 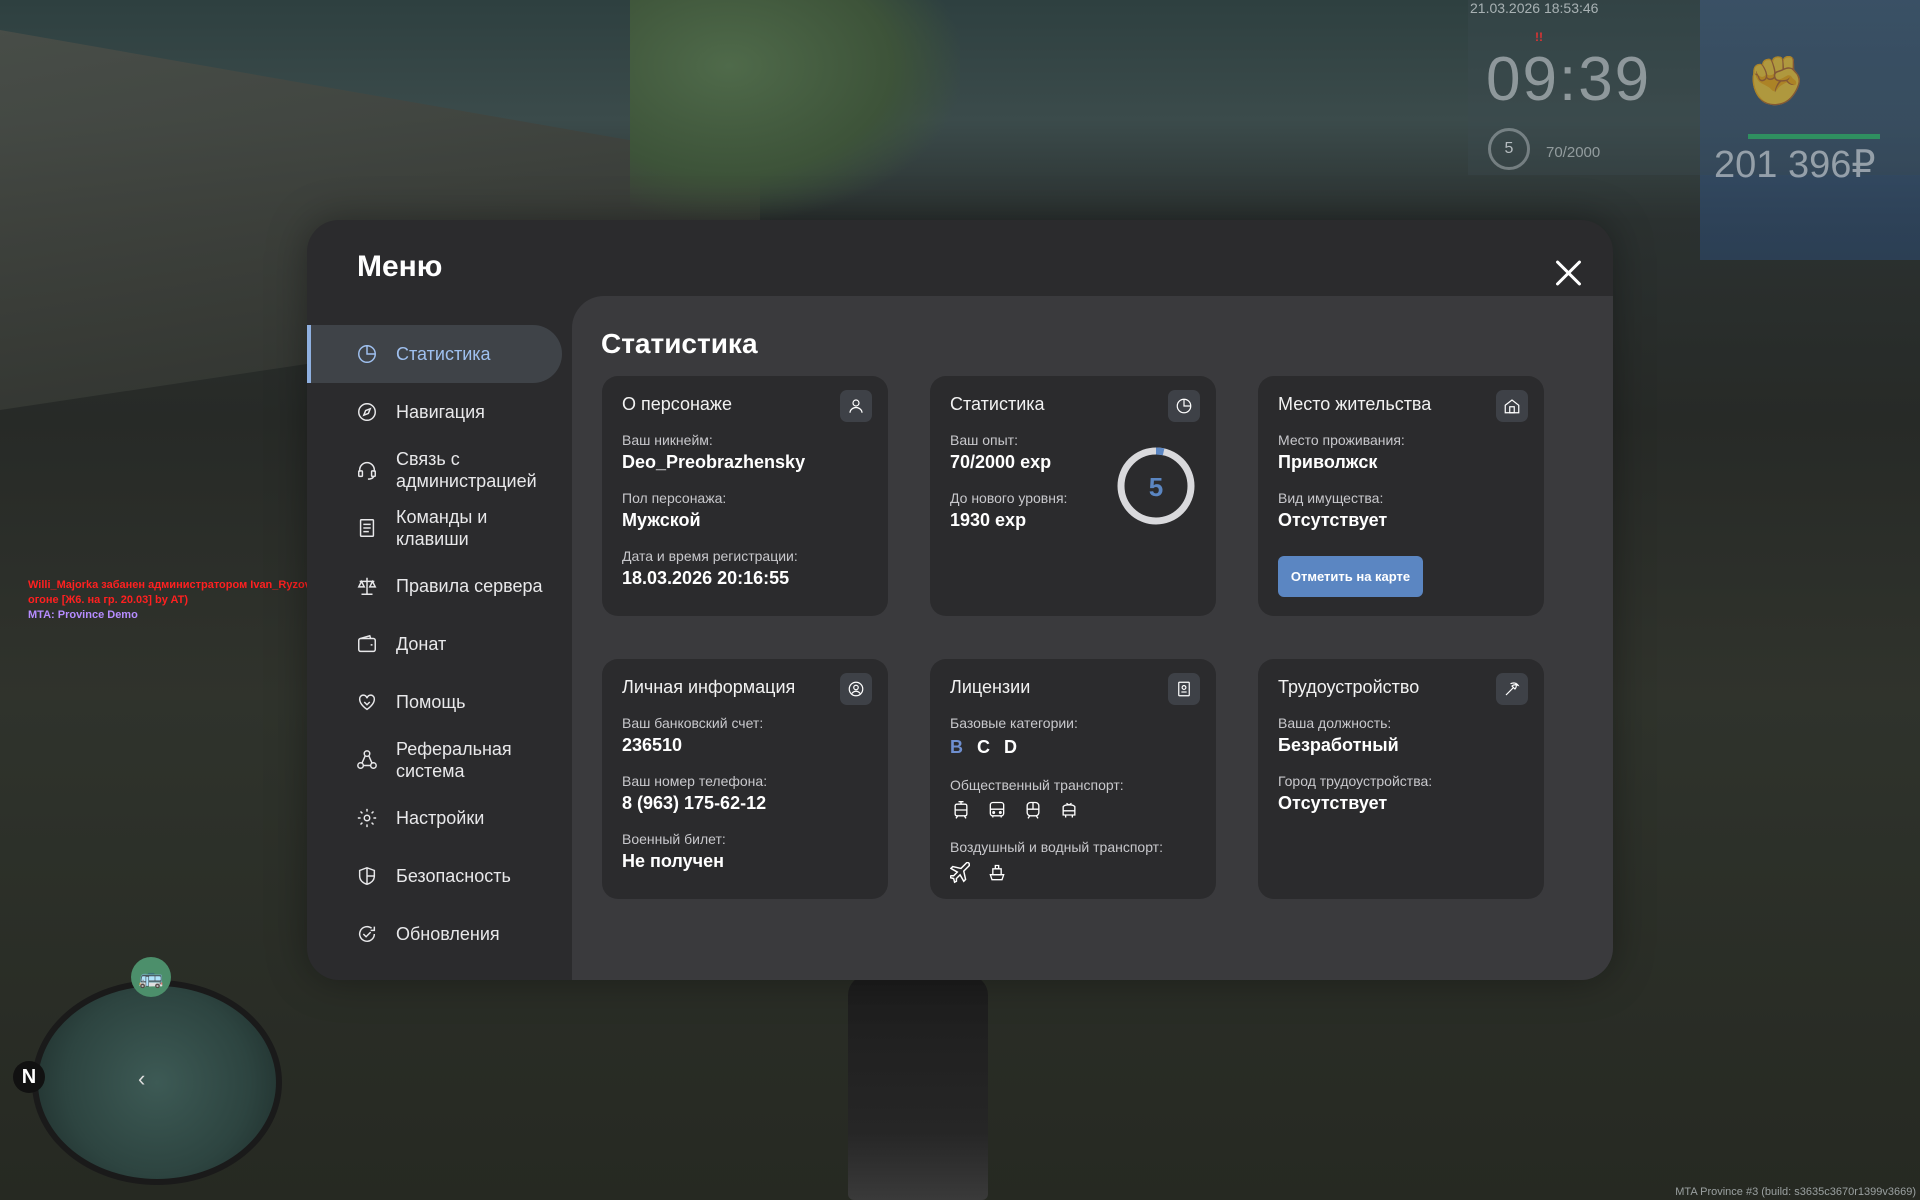 What do you see at coordinates (997, 810) in the screenshot?
I see `bus-icon` at bounding box center [997, 810].